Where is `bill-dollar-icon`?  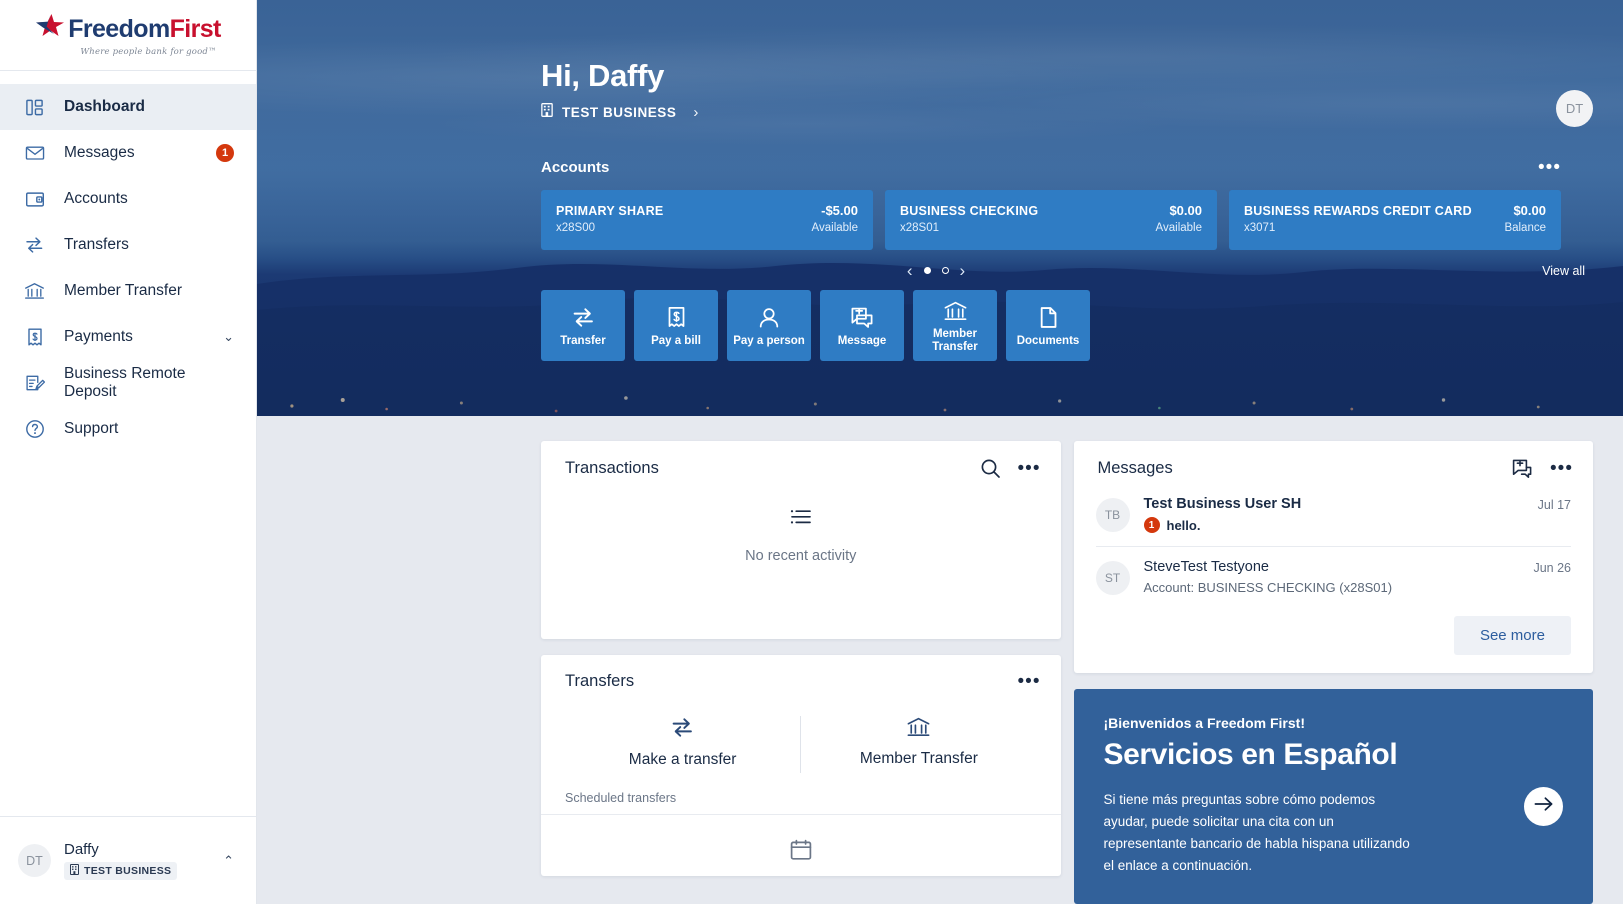
bill-dollar-icon is located at coordinates (676, 317).